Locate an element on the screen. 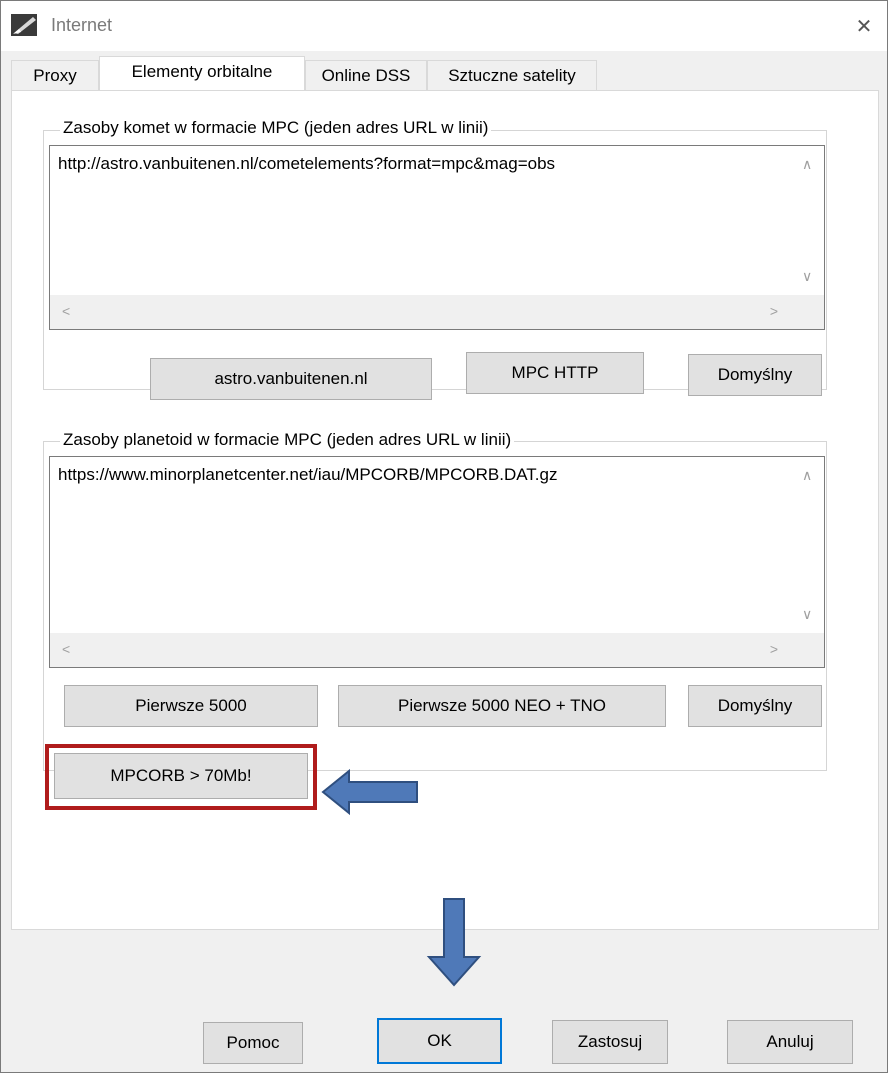 The width and height of the screenshot is (888, 1073). button-label: Zastosuj is located at coordinates (610, 1041).